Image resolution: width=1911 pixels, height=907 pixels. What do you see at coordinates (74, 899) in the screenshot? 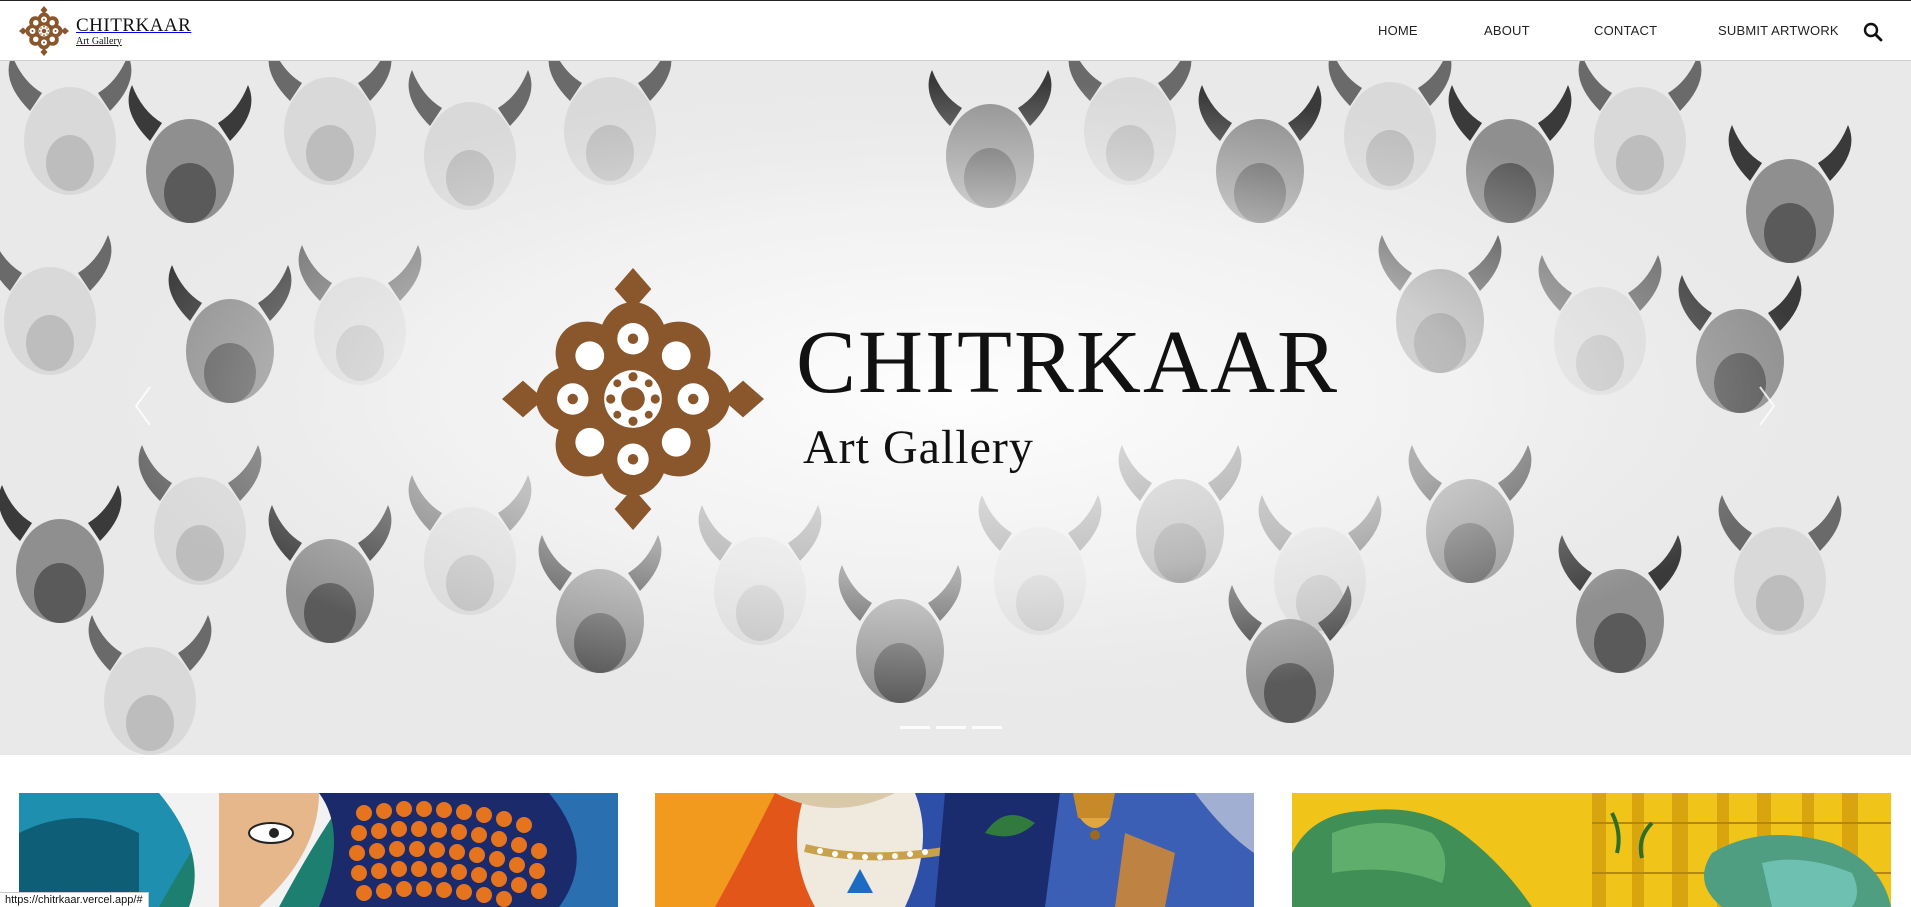
I see `status-bar-url: https://chitrkaar.vercel.app/#` at bounding box center [74, 899].